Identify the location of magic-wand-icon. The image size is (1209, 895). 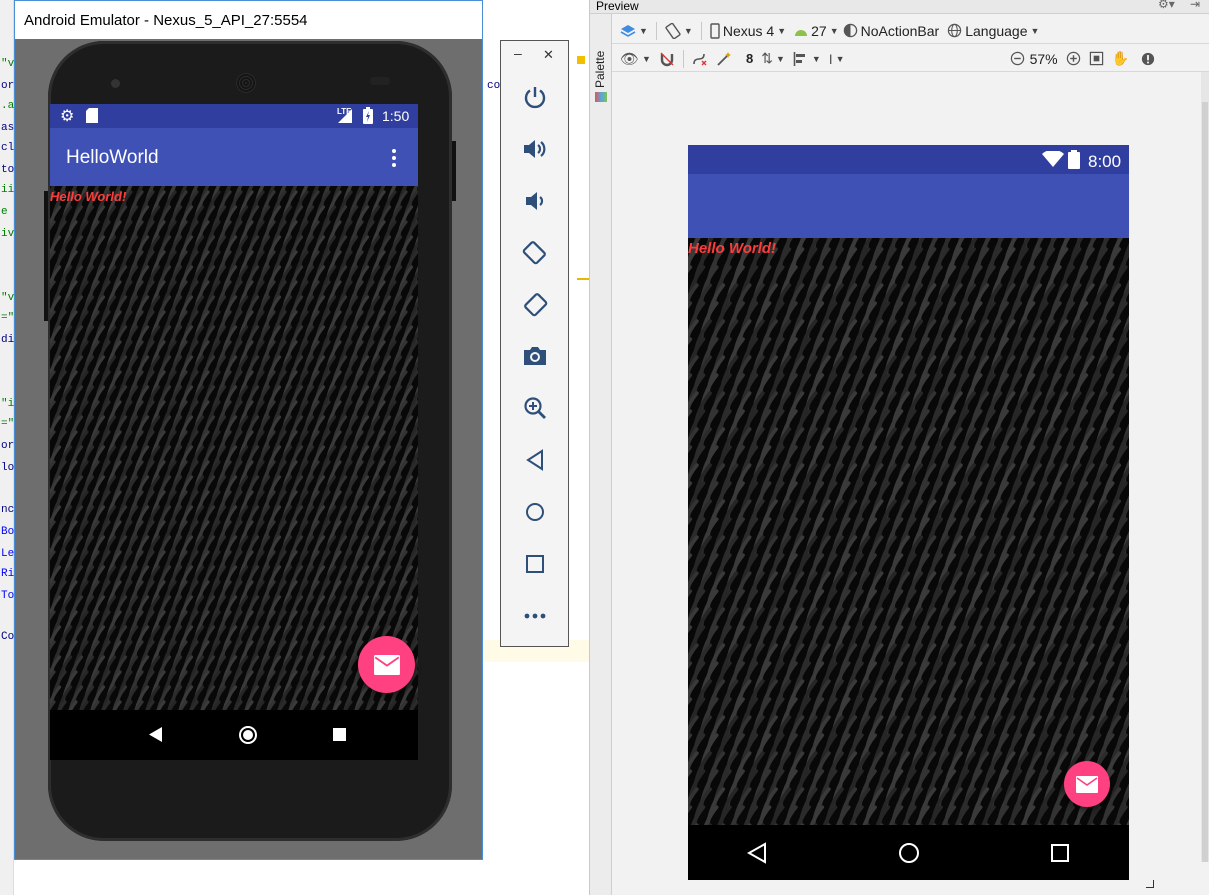
(724, 58).